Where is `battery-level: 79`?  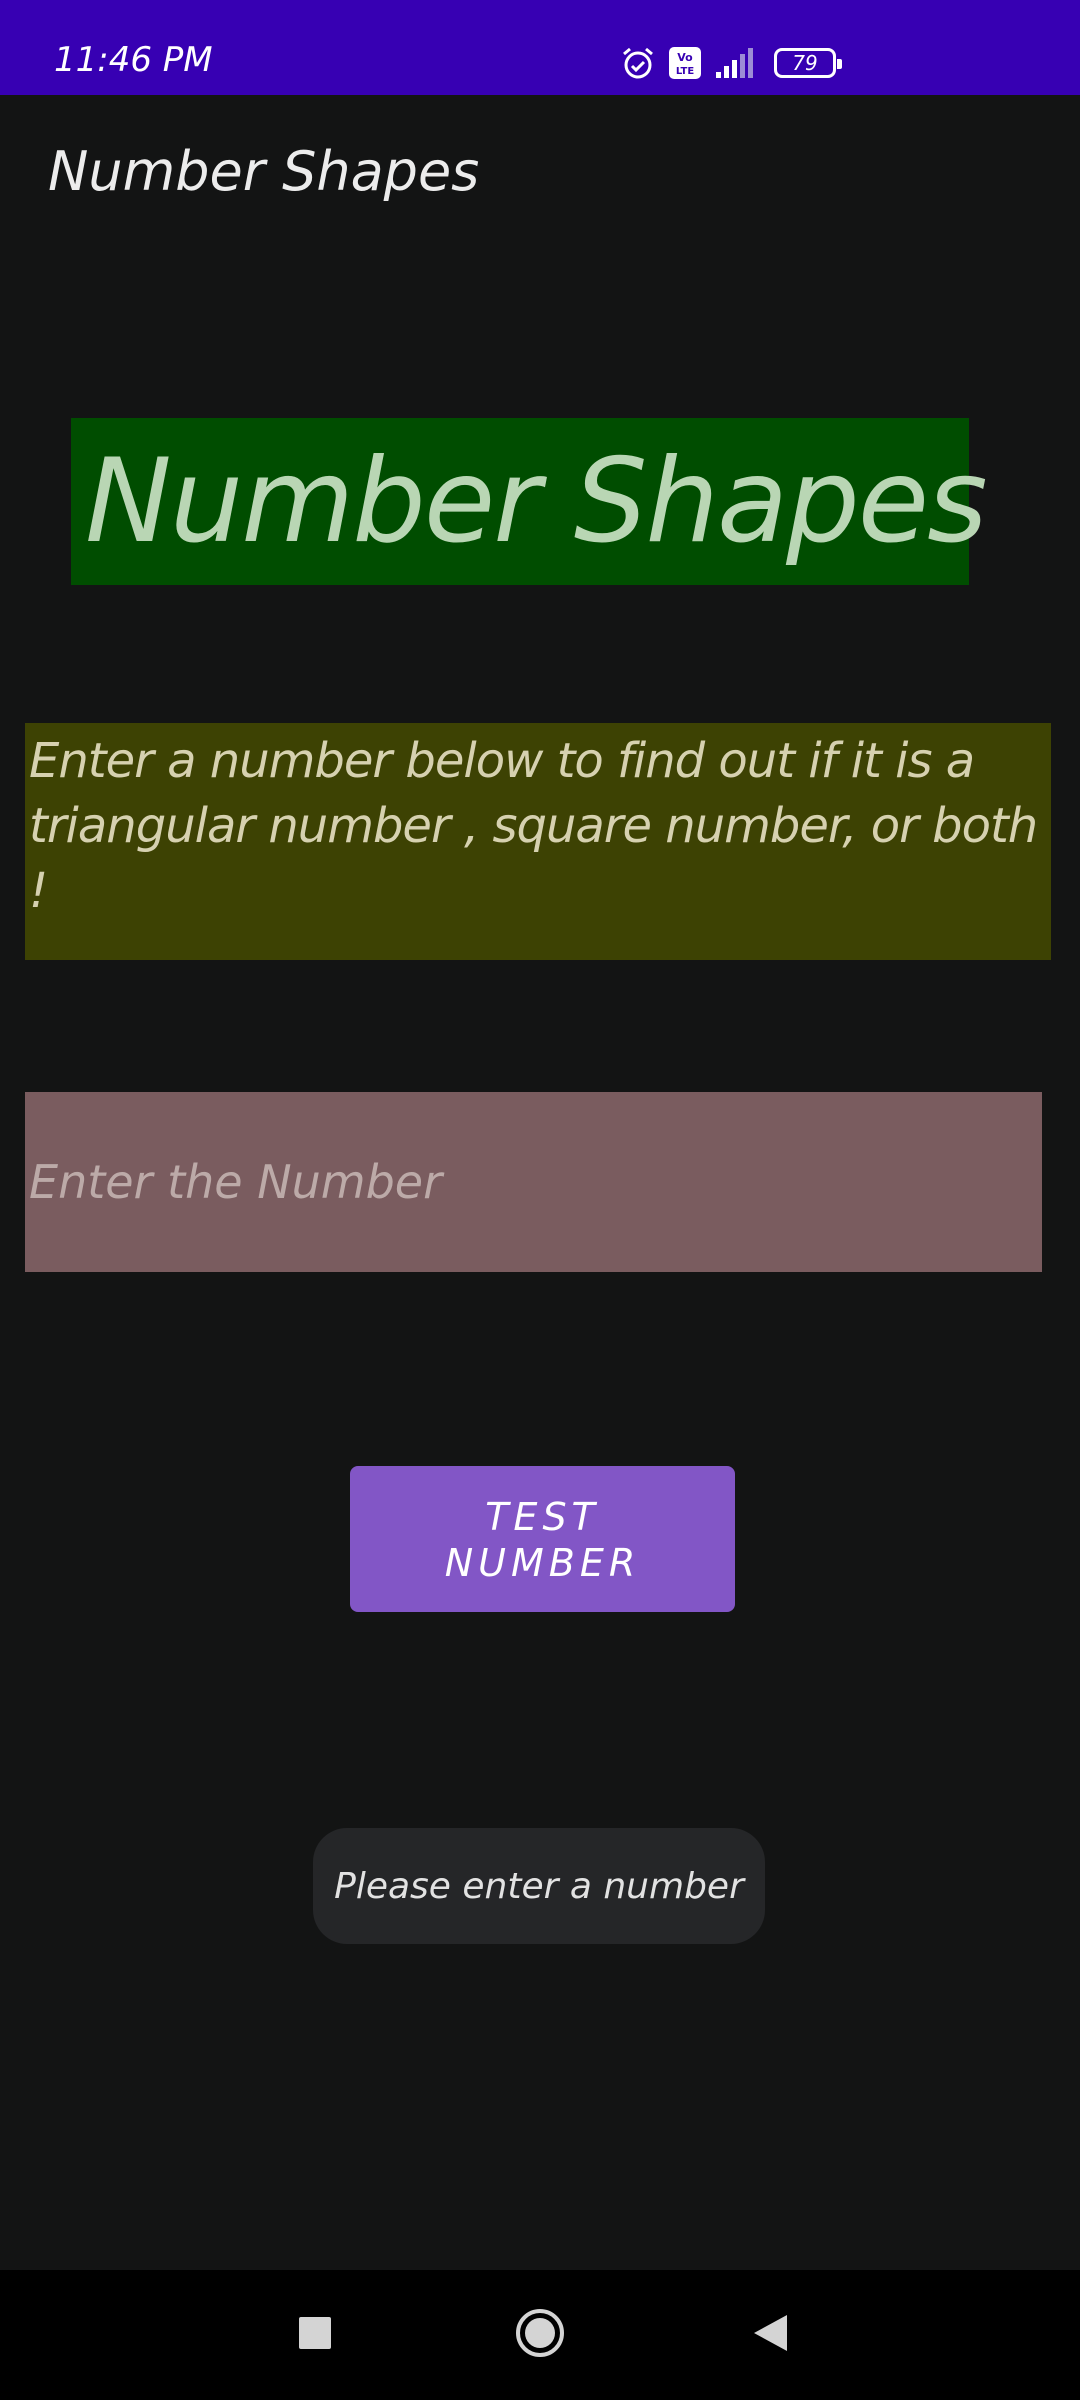
battery-level: 79 is located at coordinates (805, 63).